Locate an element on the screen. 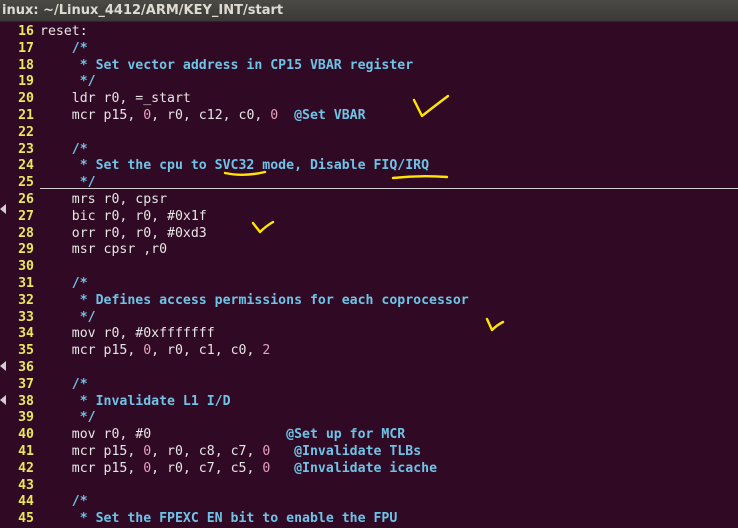 The height and width of the screenshot is (528, 738). code-line: 34 mov r0, #0xfffffff is located at coordinates (369, 334).